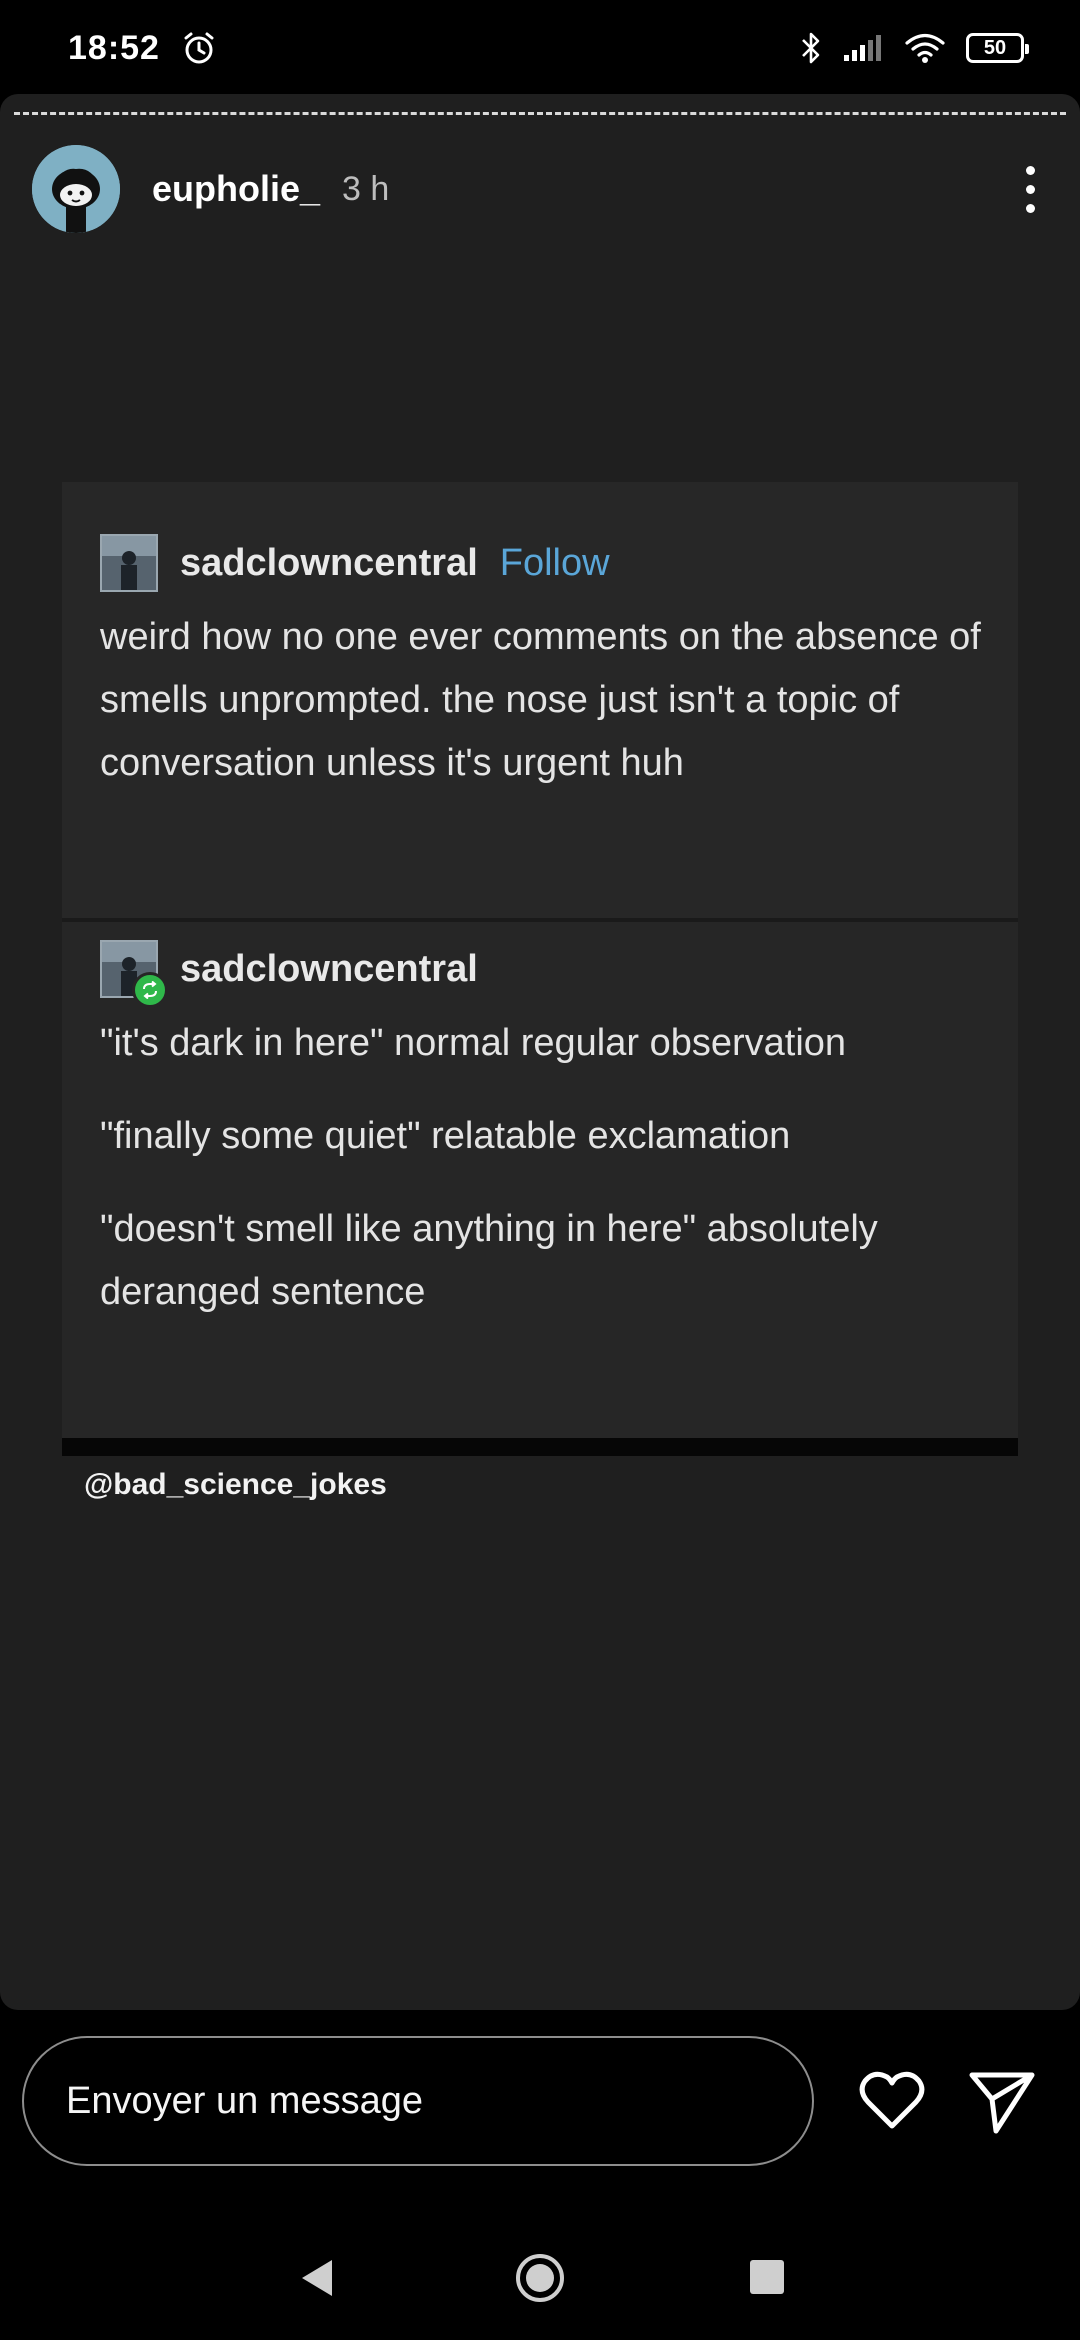 The height and width of the screenshot is (2340, 1080). What do you see at coordinates (540, 48) in the screenshot?
I see `status-bar: 18:52 50` at bounding box center [540, 48].